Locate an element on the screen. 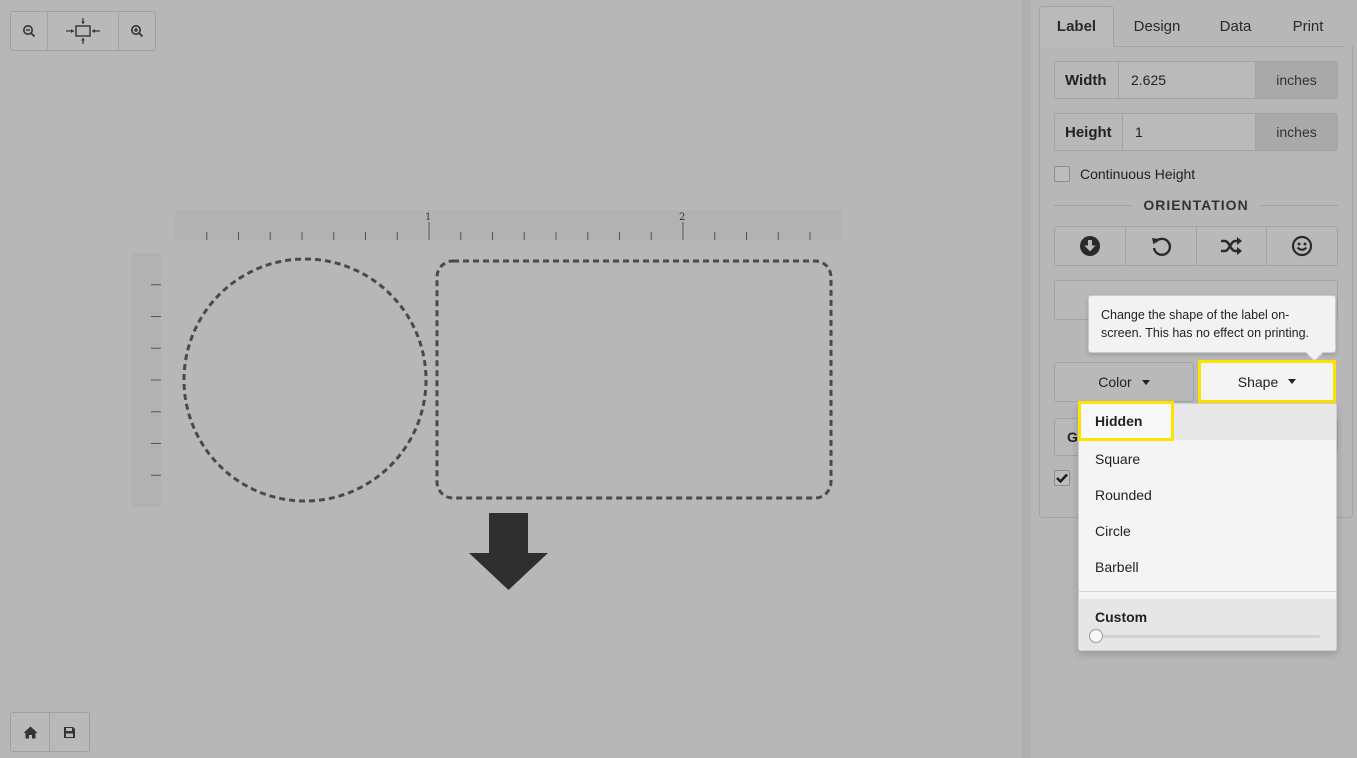  panel-tabs: Label Design Data Print is located at coordinates (1192, 26).